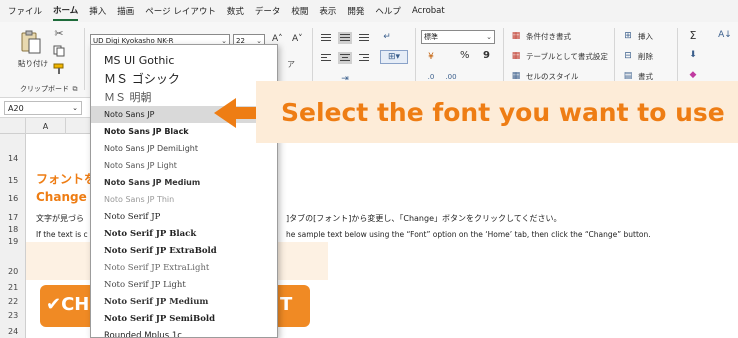 This screenshot has width=738, height=338. What do you see at coordinates (184, 148) in the screenshot?
I see `font-option: Noto Sans JP DemiLight` at bounding box center [184, 148].